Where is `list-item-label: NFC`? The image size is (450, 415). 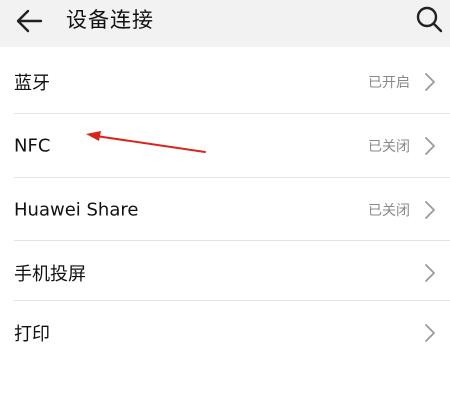 list-item-label: NFC is located at coordinates (32, 145).